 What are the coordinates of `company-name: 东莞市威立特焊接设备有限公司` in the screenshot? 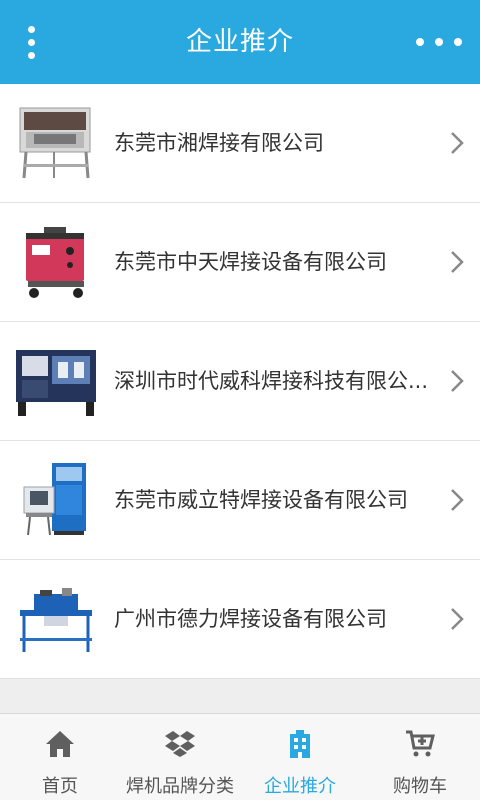 It's located at (261, 500).